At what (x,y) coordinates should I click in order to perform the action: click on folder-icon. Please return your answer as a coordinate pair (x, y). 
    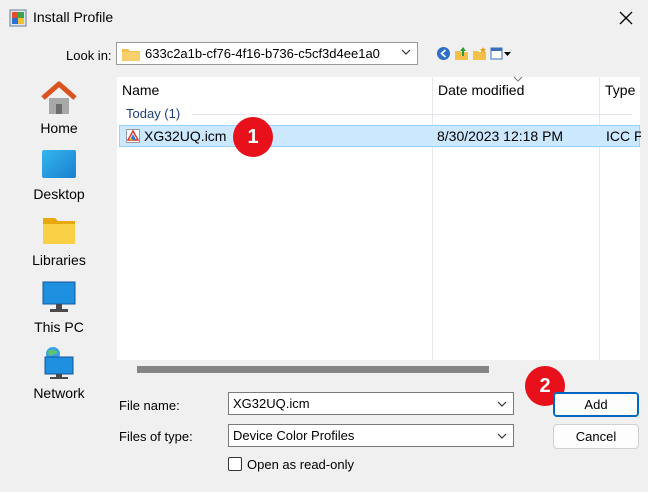
    Looking at the image, I should click on (131, 55).